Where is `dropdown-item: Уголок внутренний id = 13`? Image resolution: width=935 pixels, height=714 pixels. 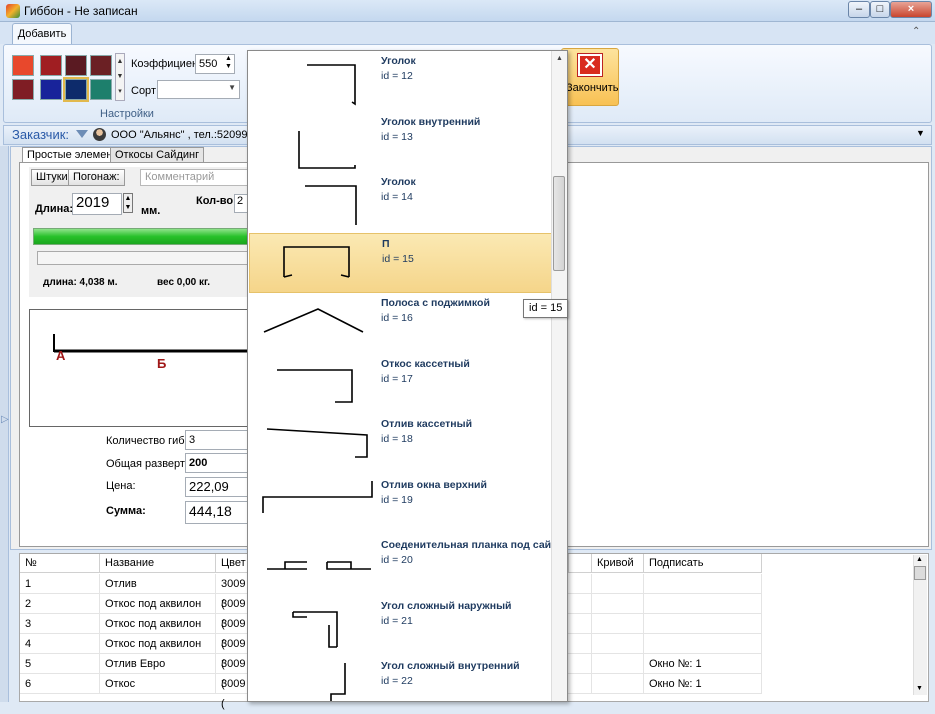 dropdown-item: Уголок внутренний id = 13 is located at coordinates (401, 142).